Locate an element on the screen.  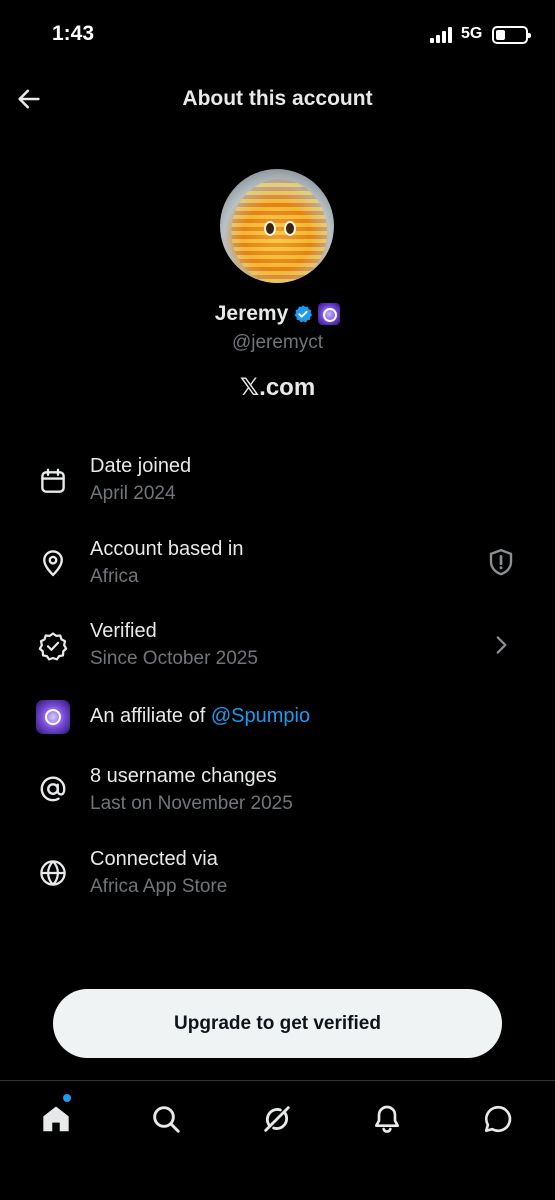
affiliate-badge-icon is located at coordinates (329, 314).